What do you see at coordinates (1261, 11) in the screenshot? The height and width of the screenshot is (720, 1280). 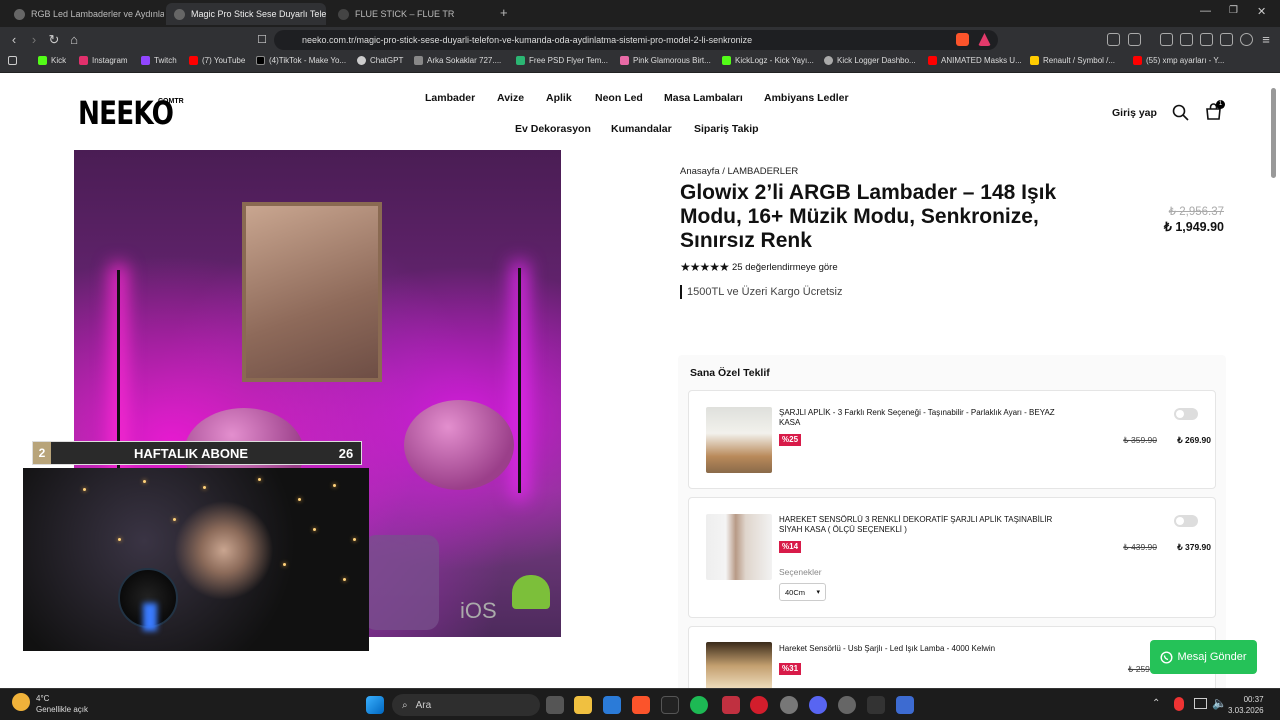 I see `close-window-button: ✕` at bounding box center [1261, 11].